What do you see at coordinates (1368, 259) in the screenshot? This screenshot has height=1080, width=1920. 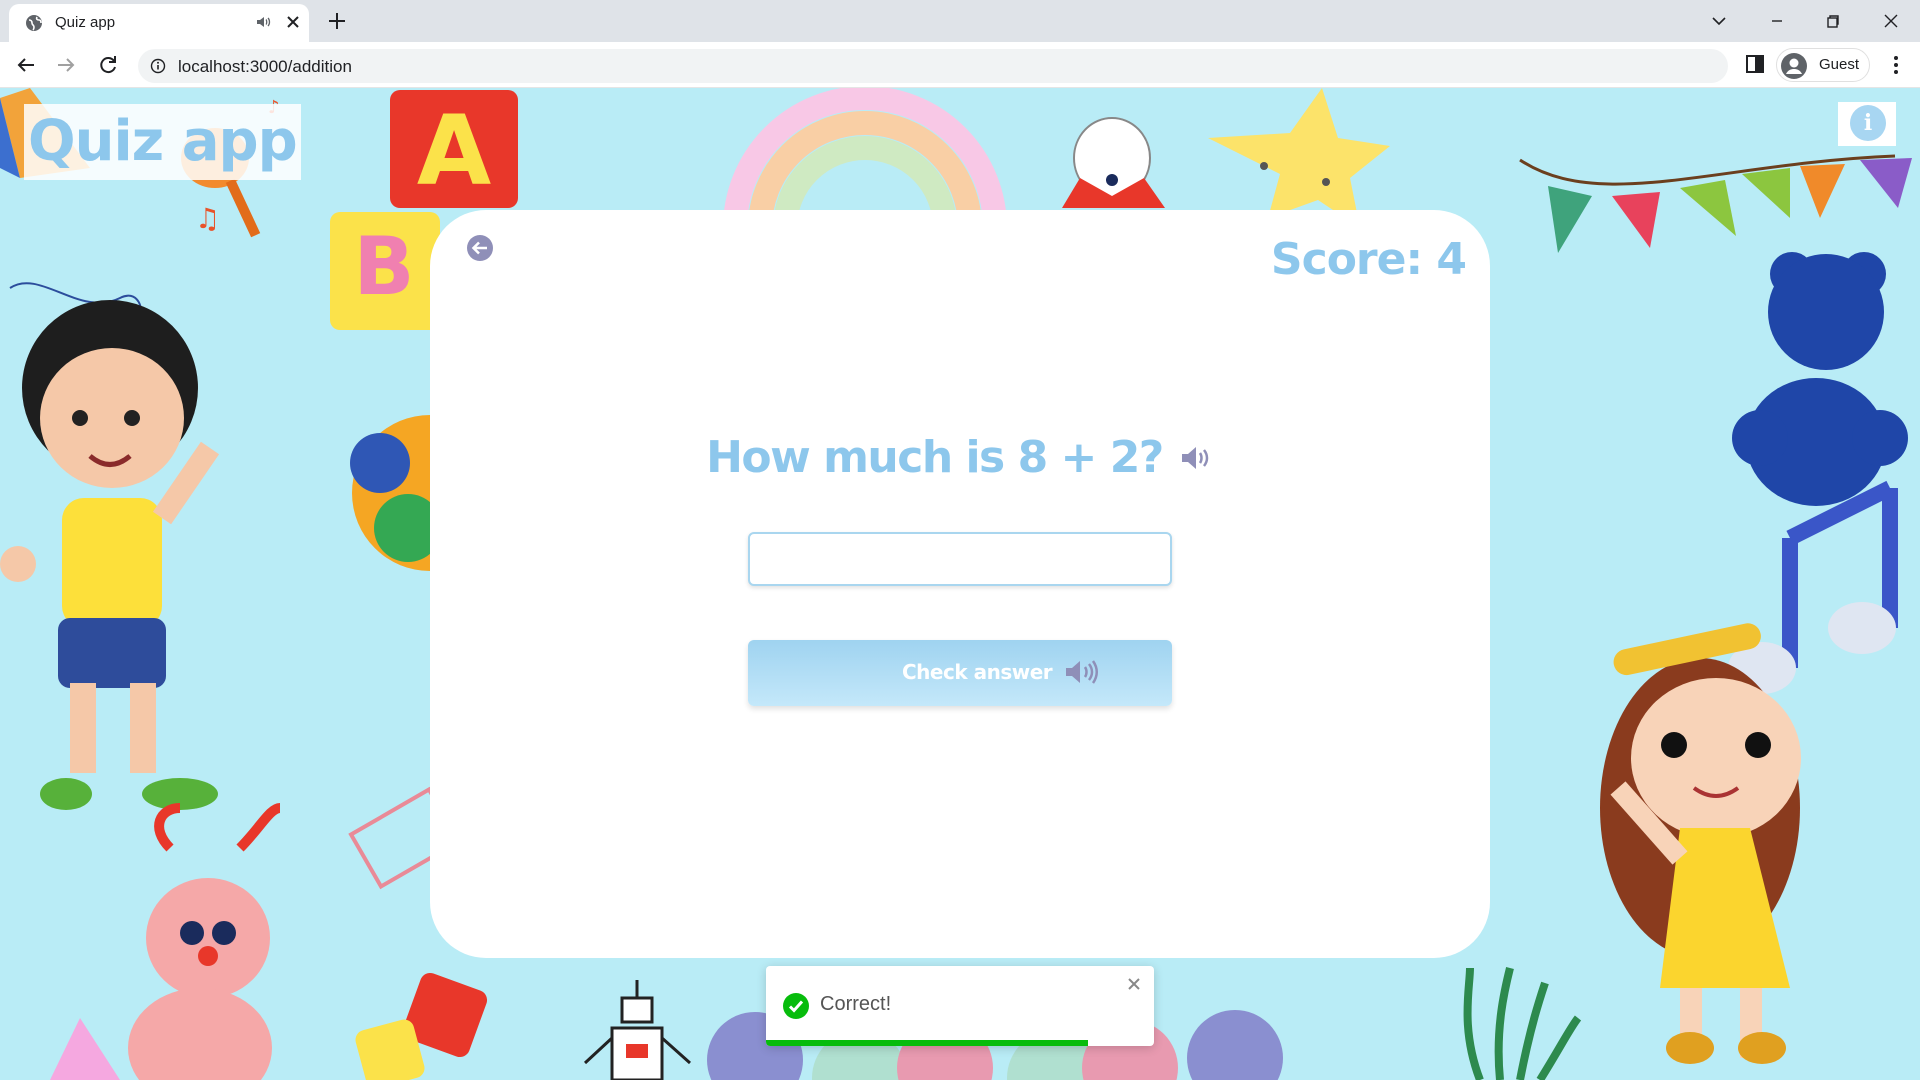 I see `score-display: Score: 4` at bounding box center [1368, 259].